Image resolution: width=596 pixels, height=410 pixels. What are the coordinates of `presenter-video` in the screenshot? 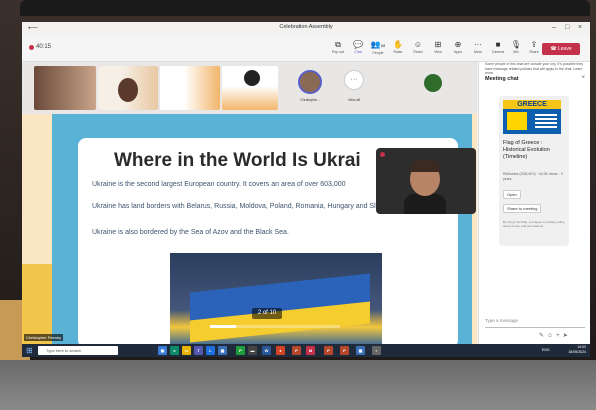 It's located at (426, 181).